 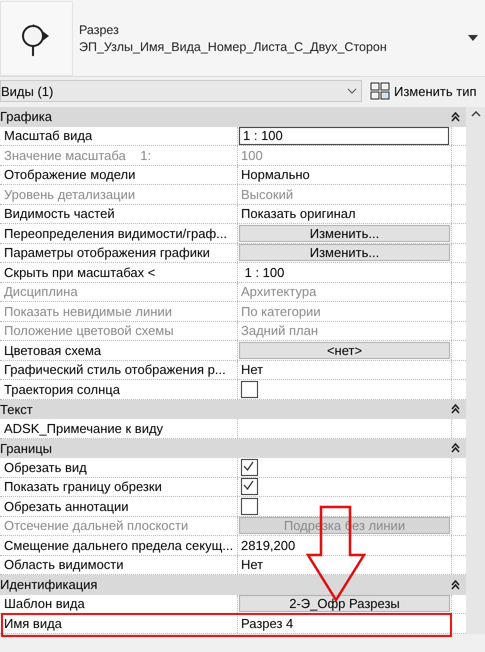 What do you see at coordinates (44, 604) in the screenshot?
I see `property-name: Шаблон вида` at bounding box center [44, 604].